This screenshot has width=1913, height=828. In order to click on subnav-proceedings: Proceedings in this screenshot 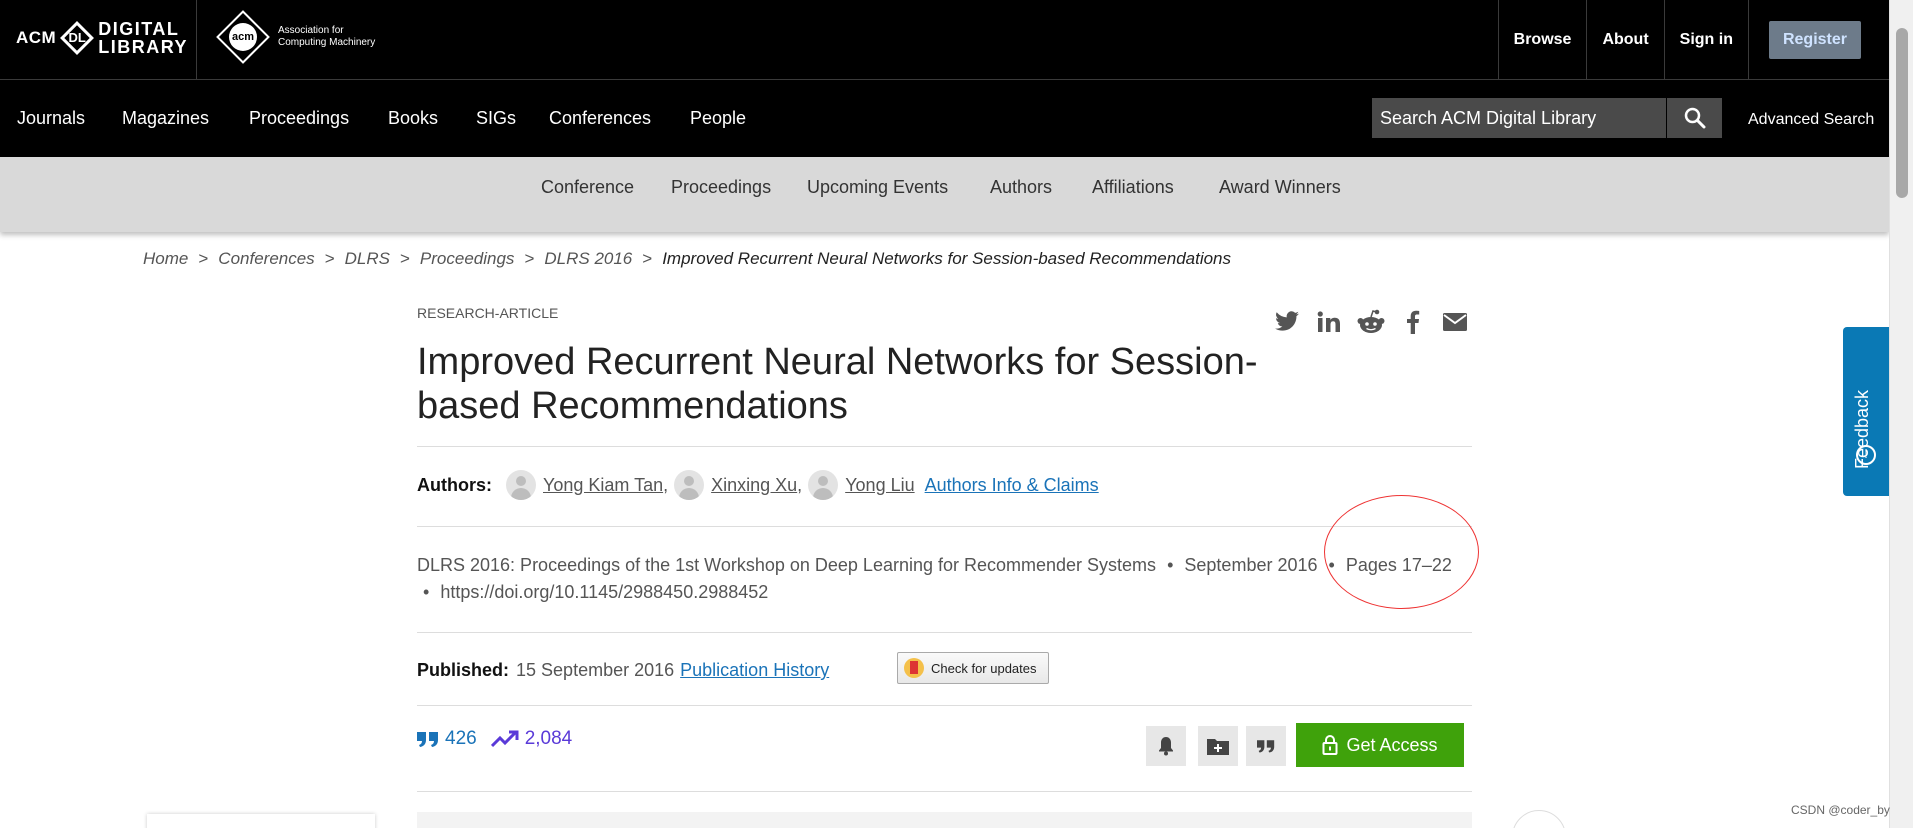, I will do `click(721, 187)`.